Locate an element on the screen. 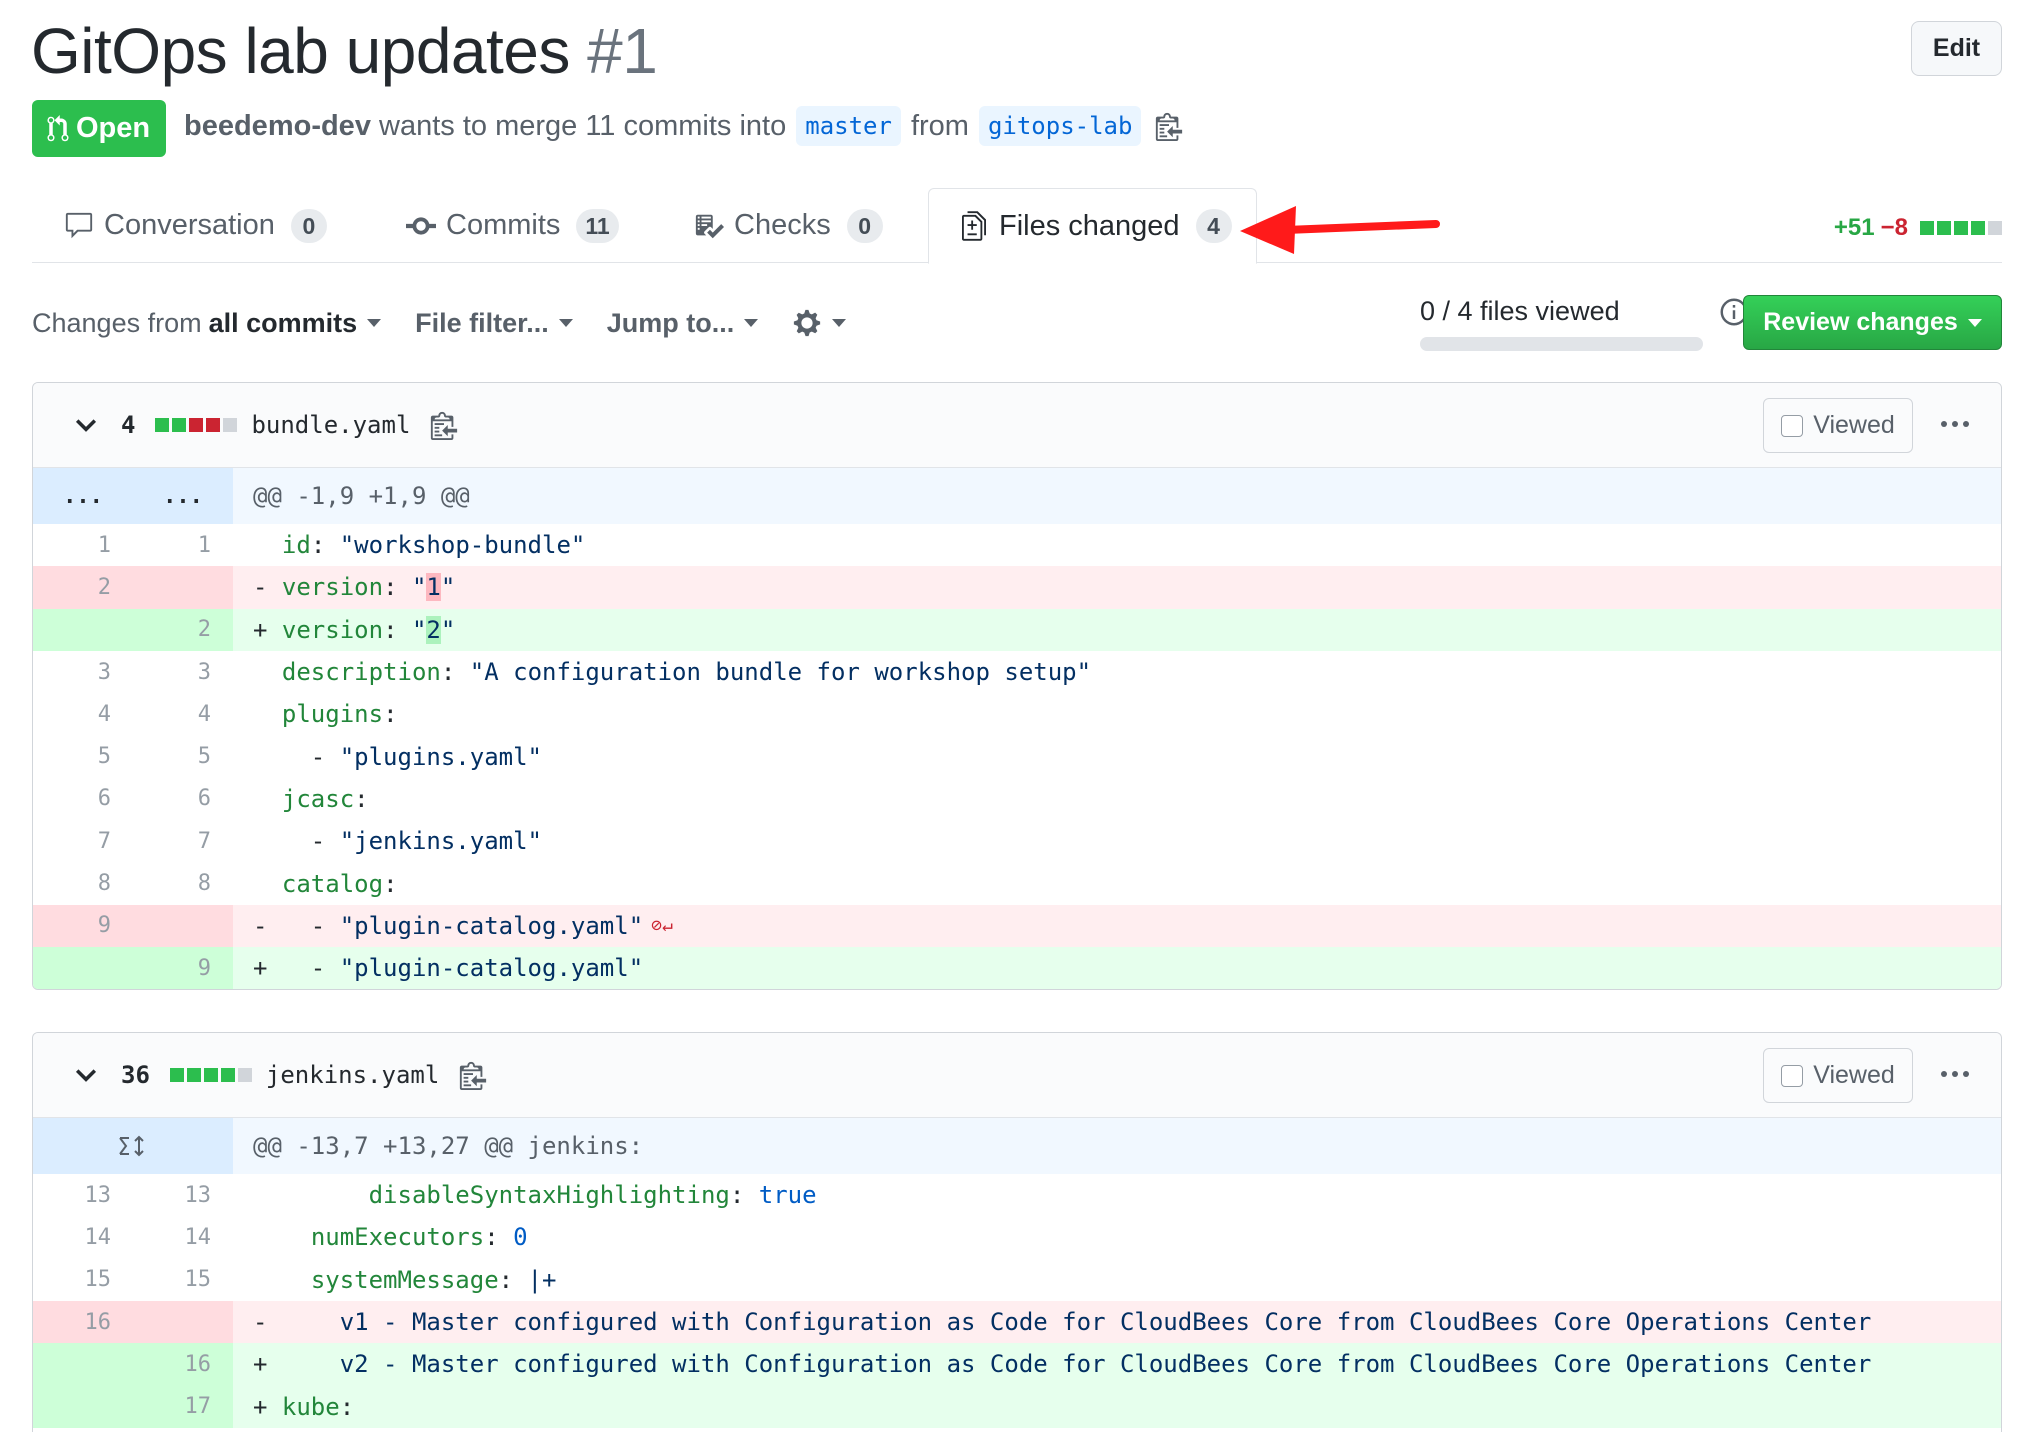 The image size is (2022, 1432). old-line-number: 5 is located at coordinates (83, 756).